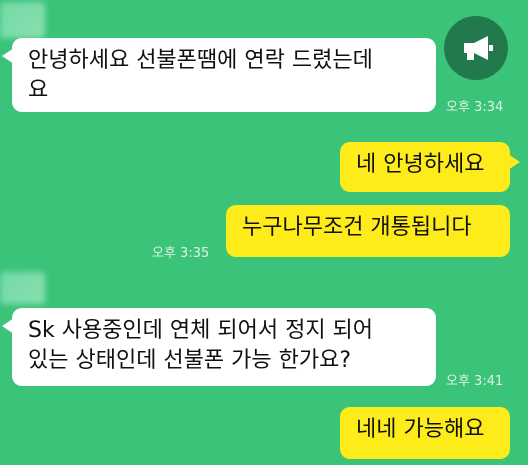 The image size is (528, 465). What do you see at coordinates (475, 381) in the screenshot?
I see `message-timestamp: 오후 3:41` at bounding box center [475, 381].